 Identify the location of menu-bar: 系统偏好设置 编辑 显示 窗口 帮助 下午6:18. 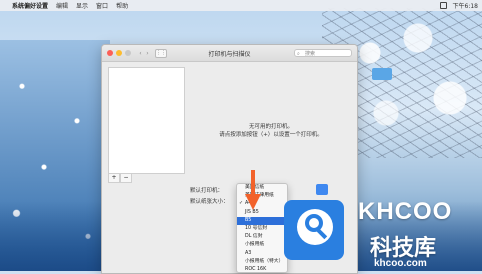
(241, 5).